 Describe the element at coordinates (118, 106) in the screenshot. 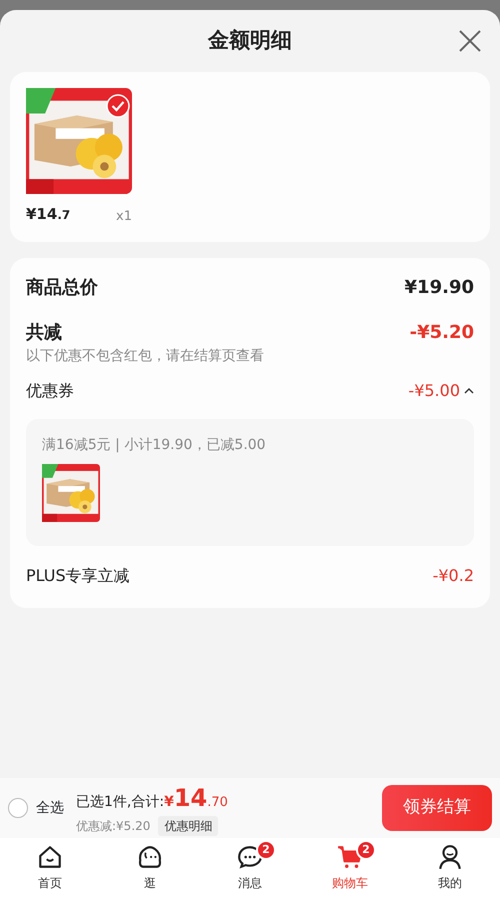

I see `check-icon` at that location.